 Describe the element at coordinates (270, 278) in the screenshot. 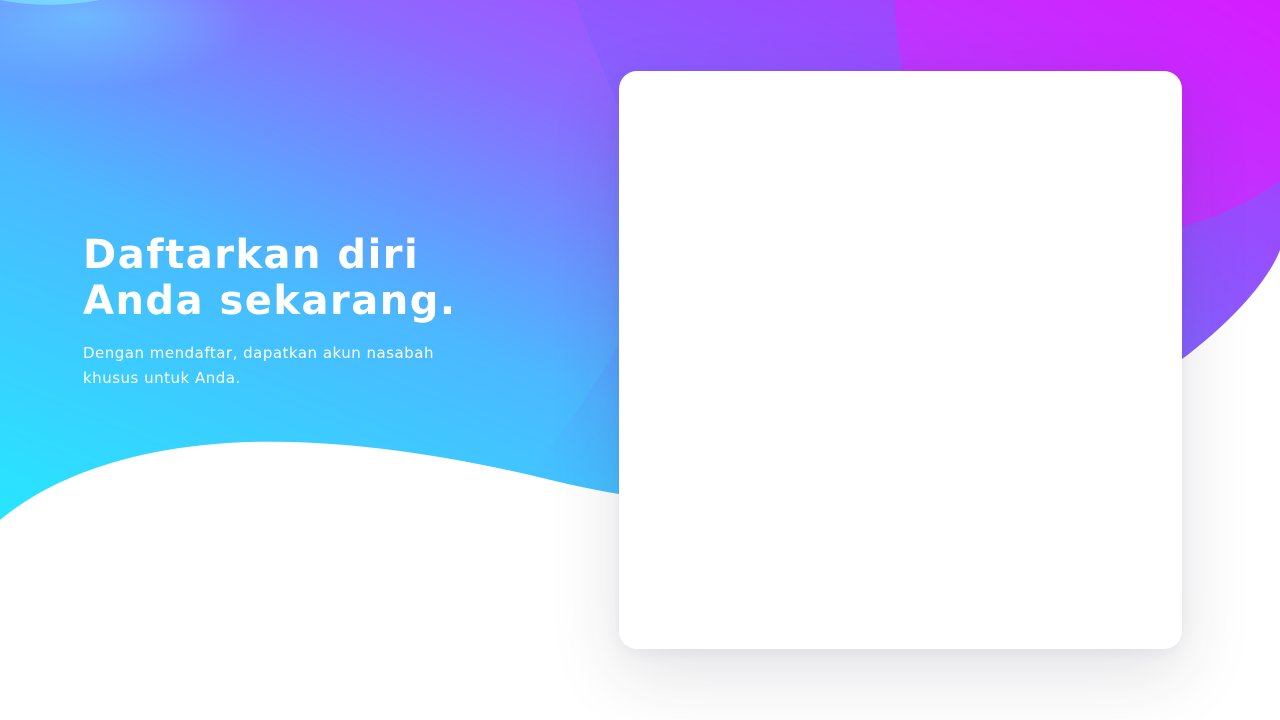

I see `page-title: Daftarkan diri Anda sekarang.` at that location.